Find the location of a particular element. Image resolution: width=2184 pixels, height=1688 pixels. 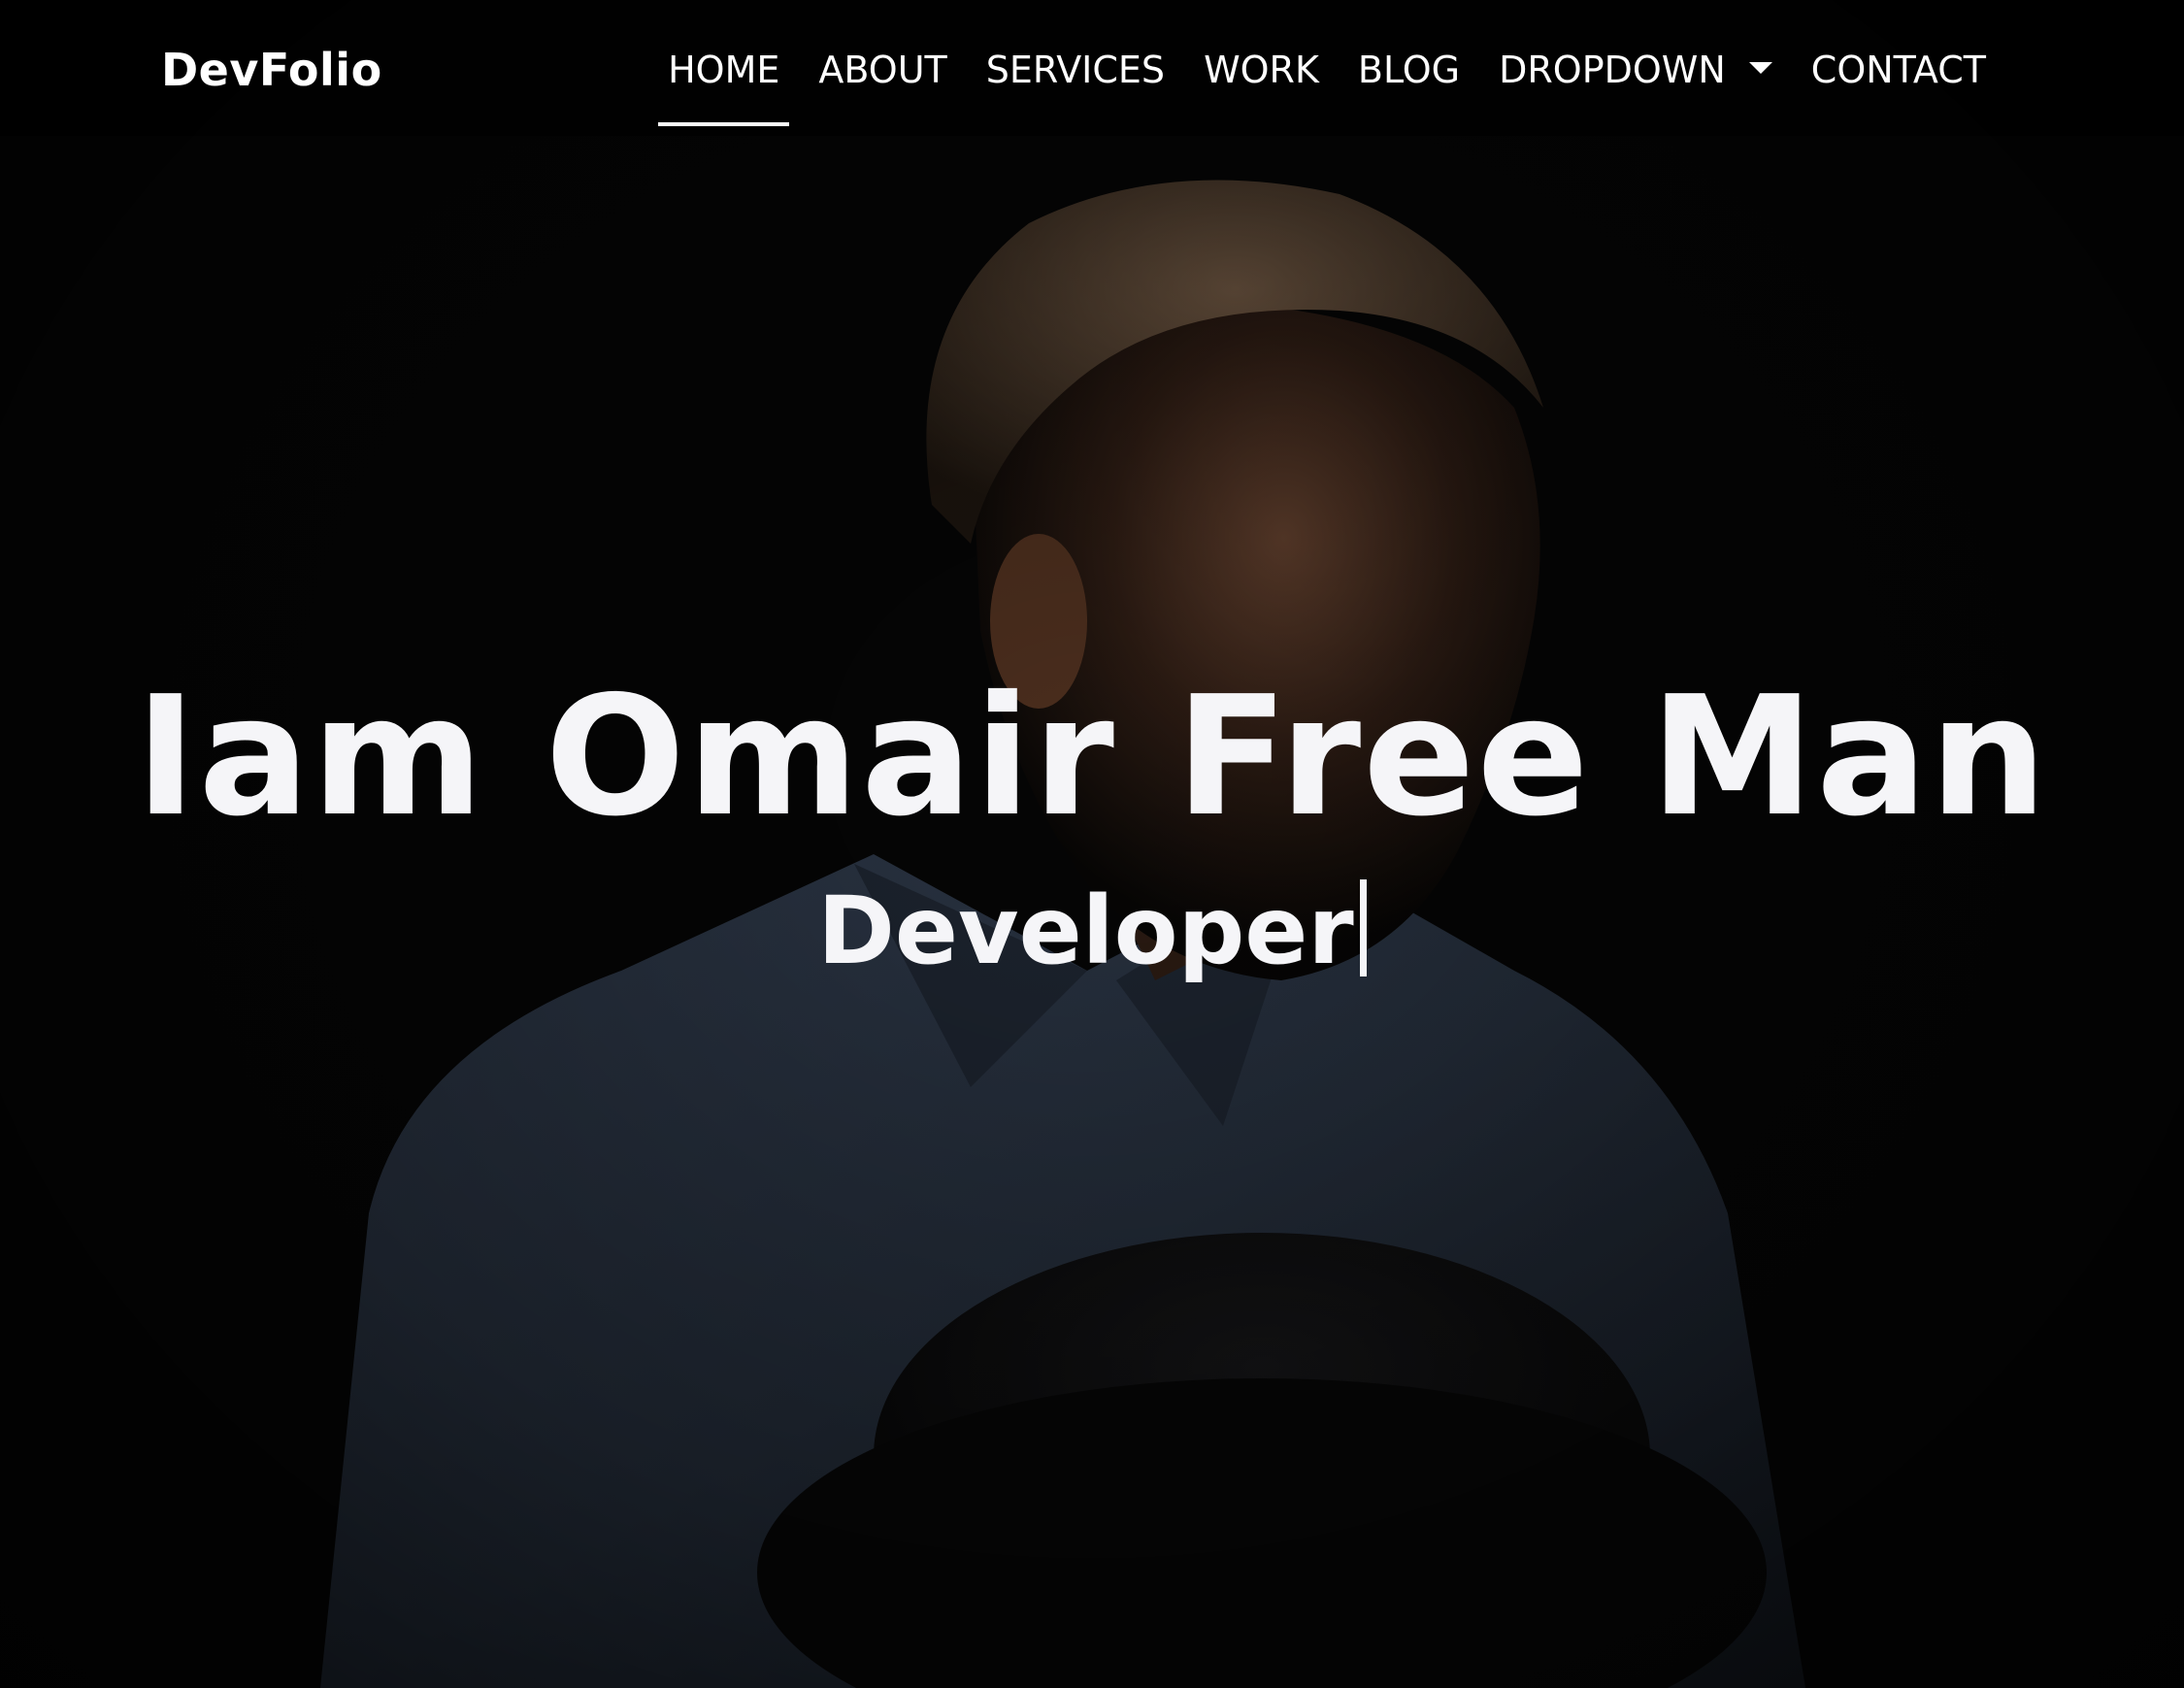

nav-item-services: SERVICES is located at coordinates (1075, 70).